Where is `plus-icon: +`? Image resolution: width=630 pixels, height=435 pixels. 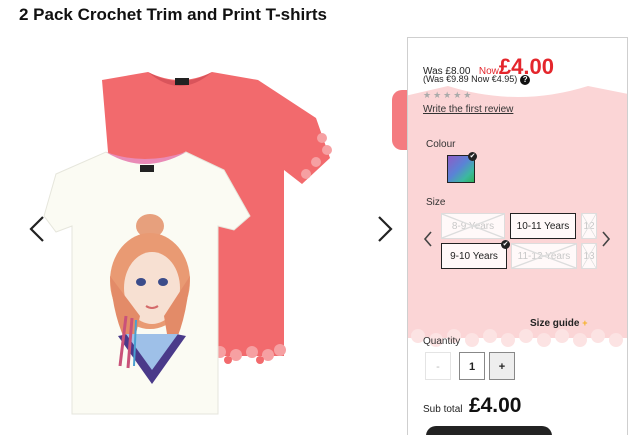
plus-icon: + is located at coordinates (585, 323).